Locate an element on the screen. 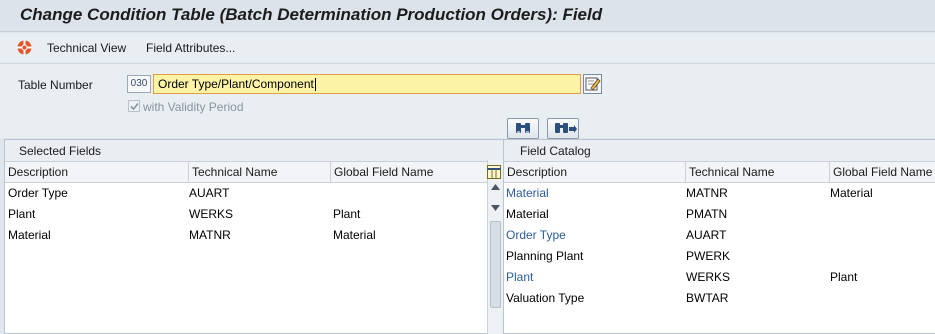 The image size is (935, 334). cell-technical: PMATN is located at coordinates (707, 214).